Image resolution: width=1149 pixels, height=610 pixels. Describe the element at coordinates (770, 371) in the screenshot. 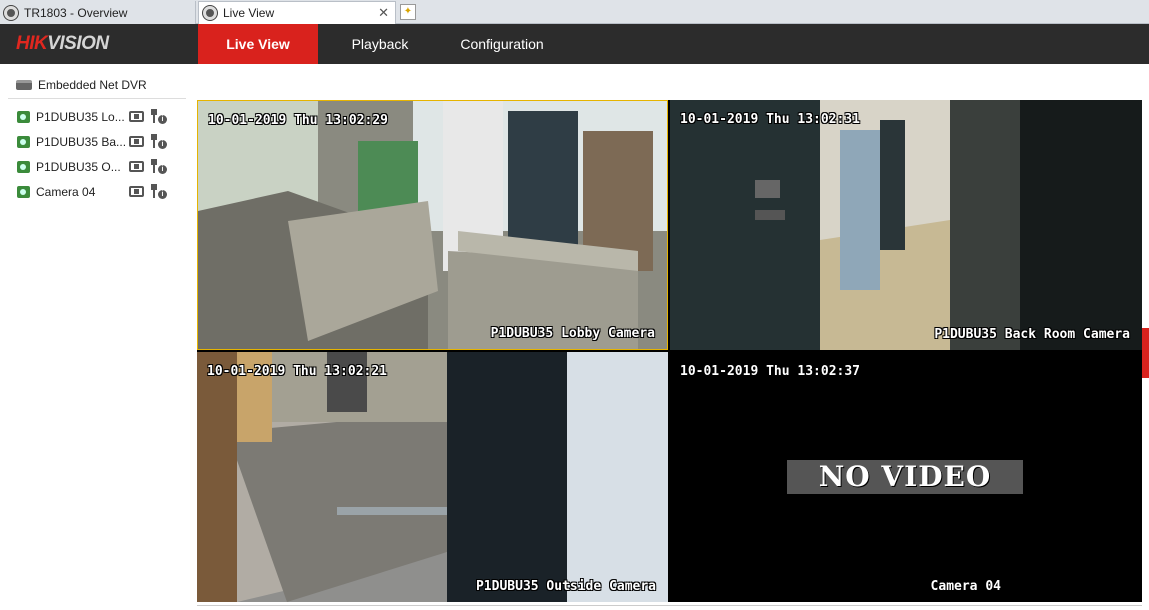

I see `video-timestamp: 10-01-2019 Thu 13:02:37` at that location.